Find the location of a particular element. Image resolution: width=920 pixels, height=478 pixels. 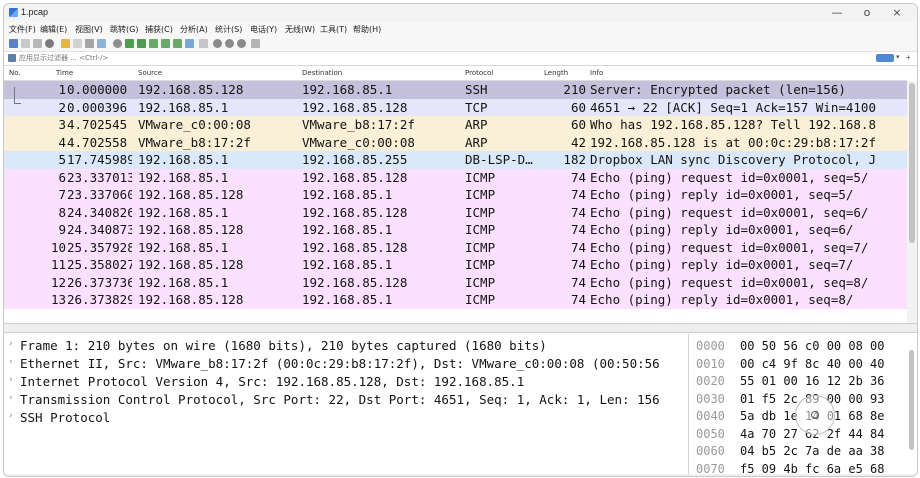

column-destination: Destination is located at coordinates (322, 73).